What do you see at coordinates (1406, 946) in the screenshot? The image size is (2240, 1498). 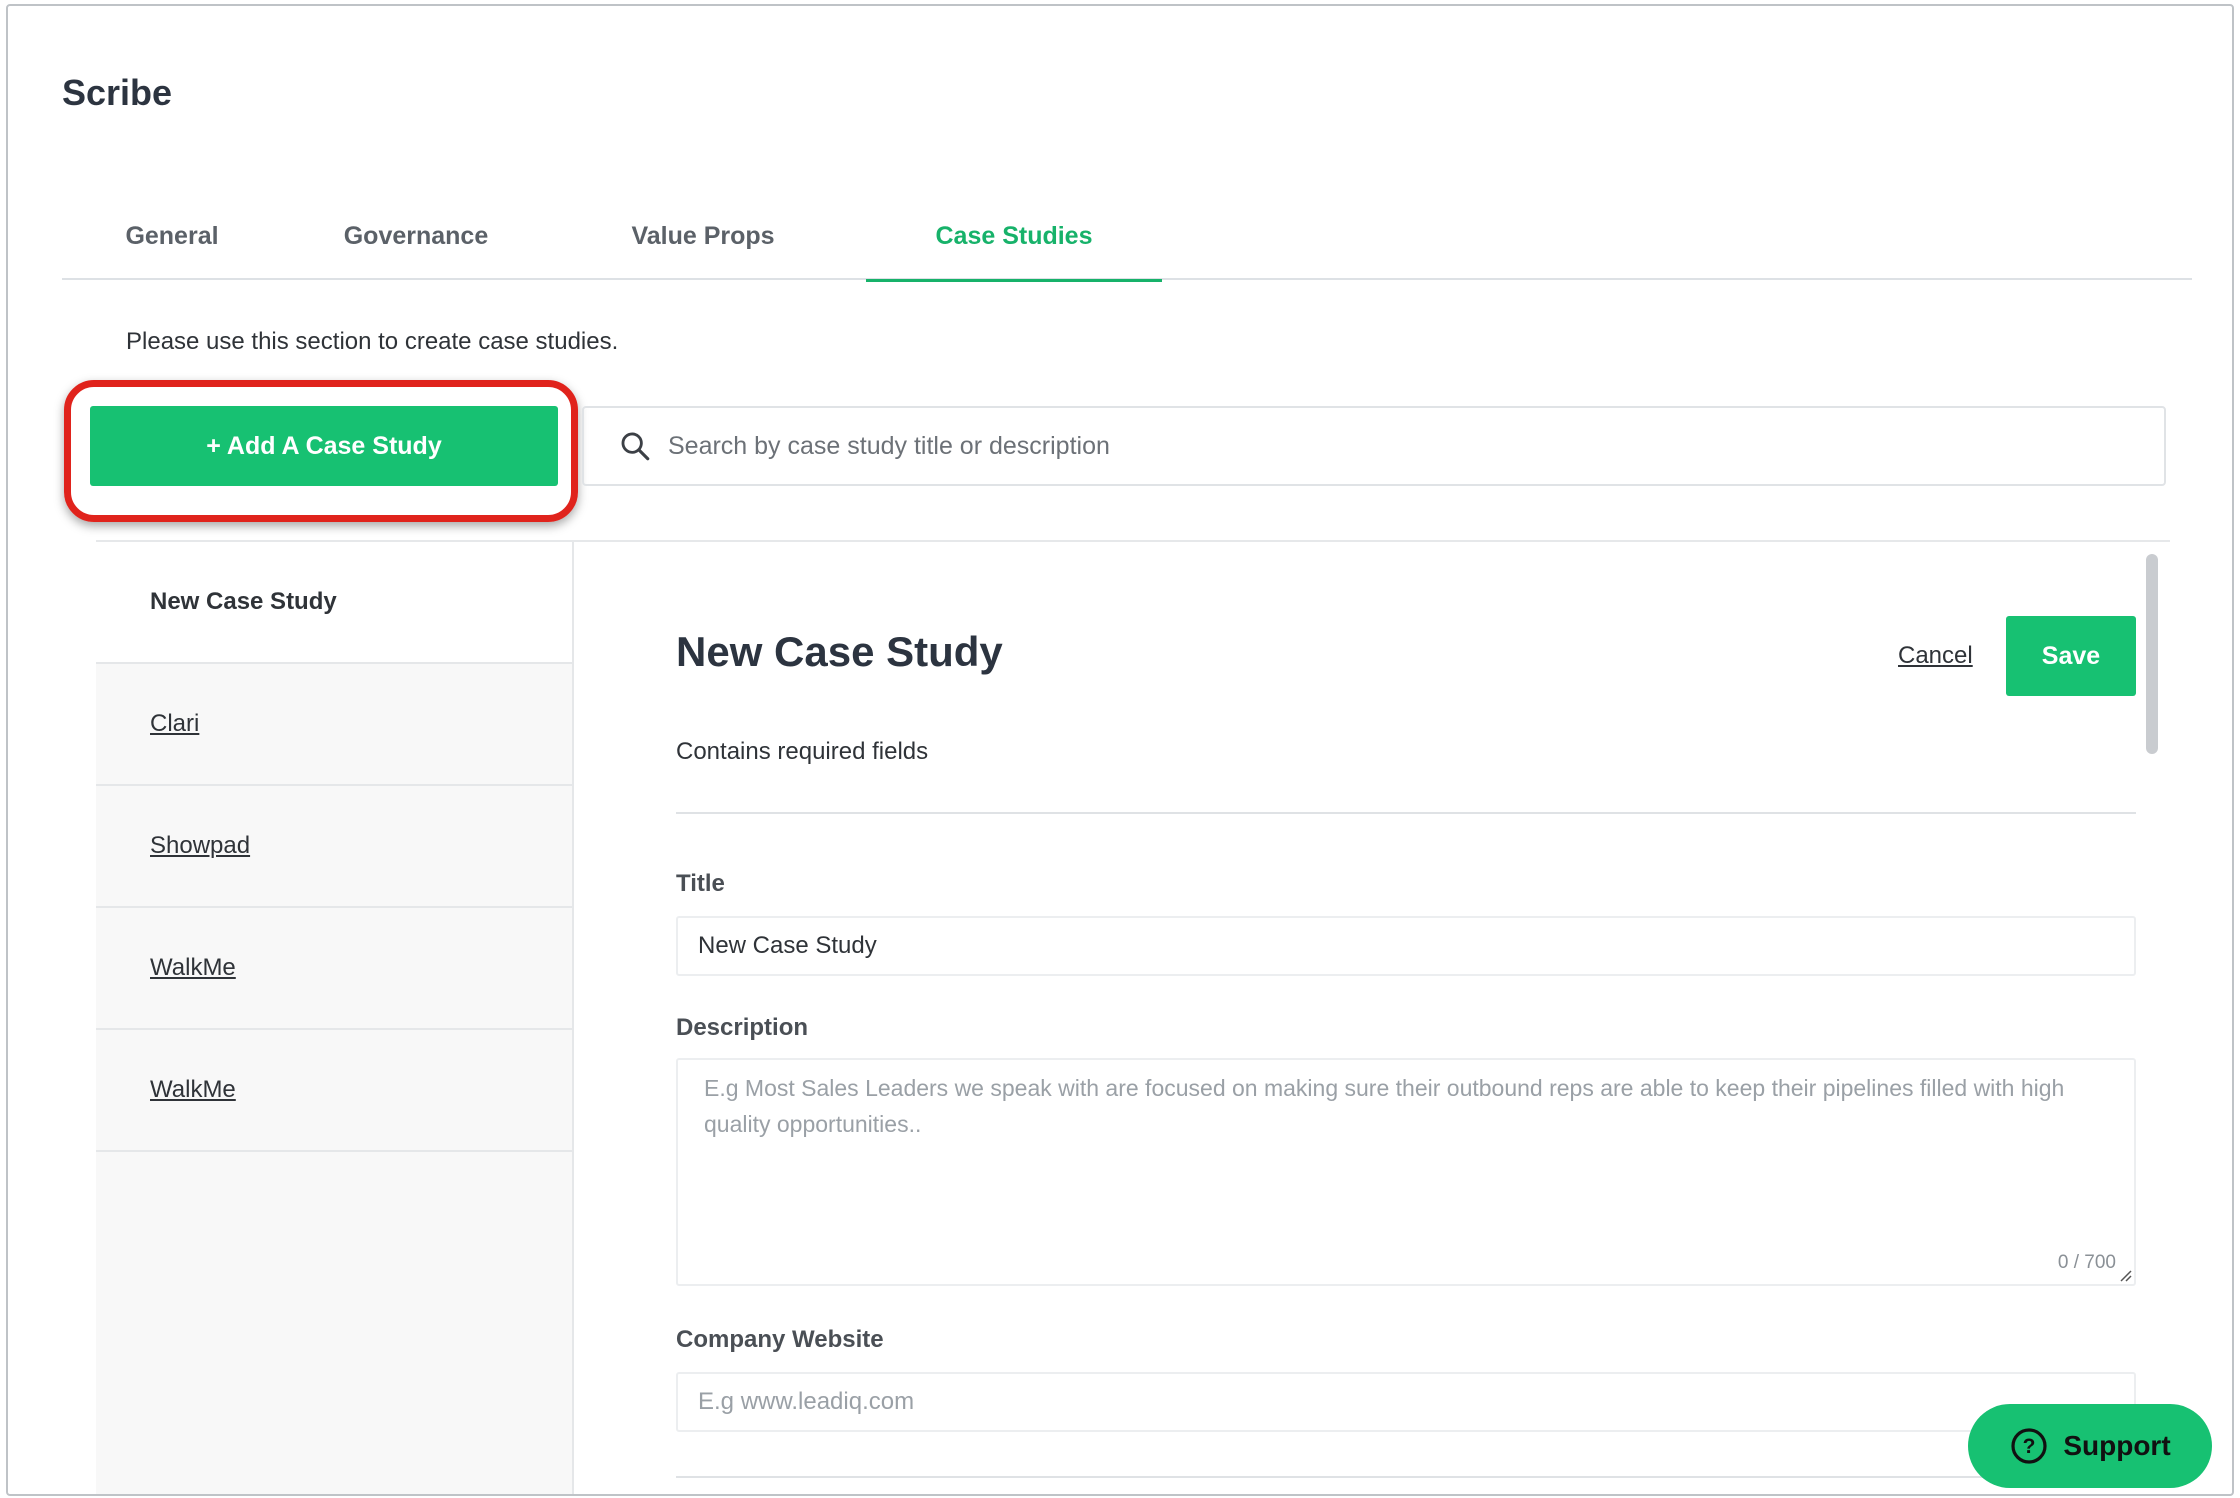 I see `title-field` at bounding box center [1406, 946].